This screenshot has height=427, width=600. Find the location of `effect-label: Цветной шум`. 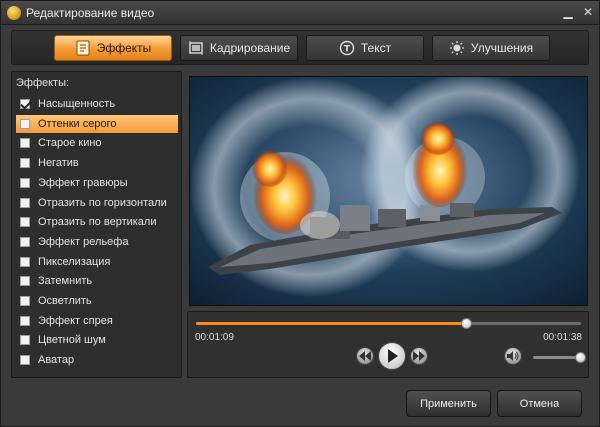

effect-label: Цветной шум is located at coordinates (72, 340).